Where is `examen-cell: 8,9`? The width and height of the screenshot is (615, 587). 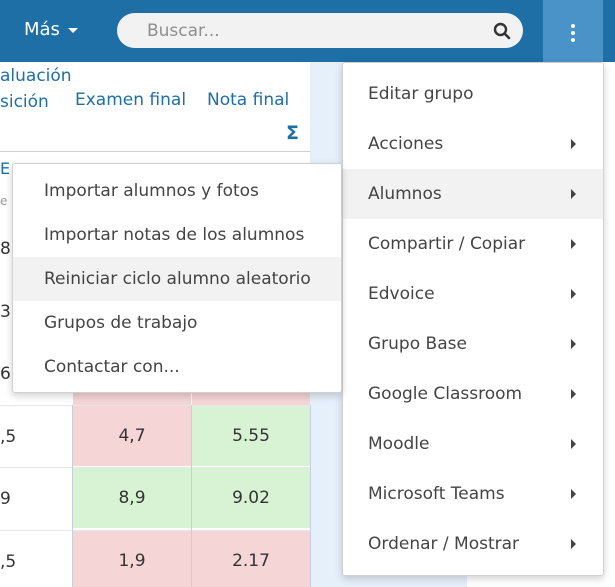
examen-cell: 8,9 is located at coordinates (132, 498).